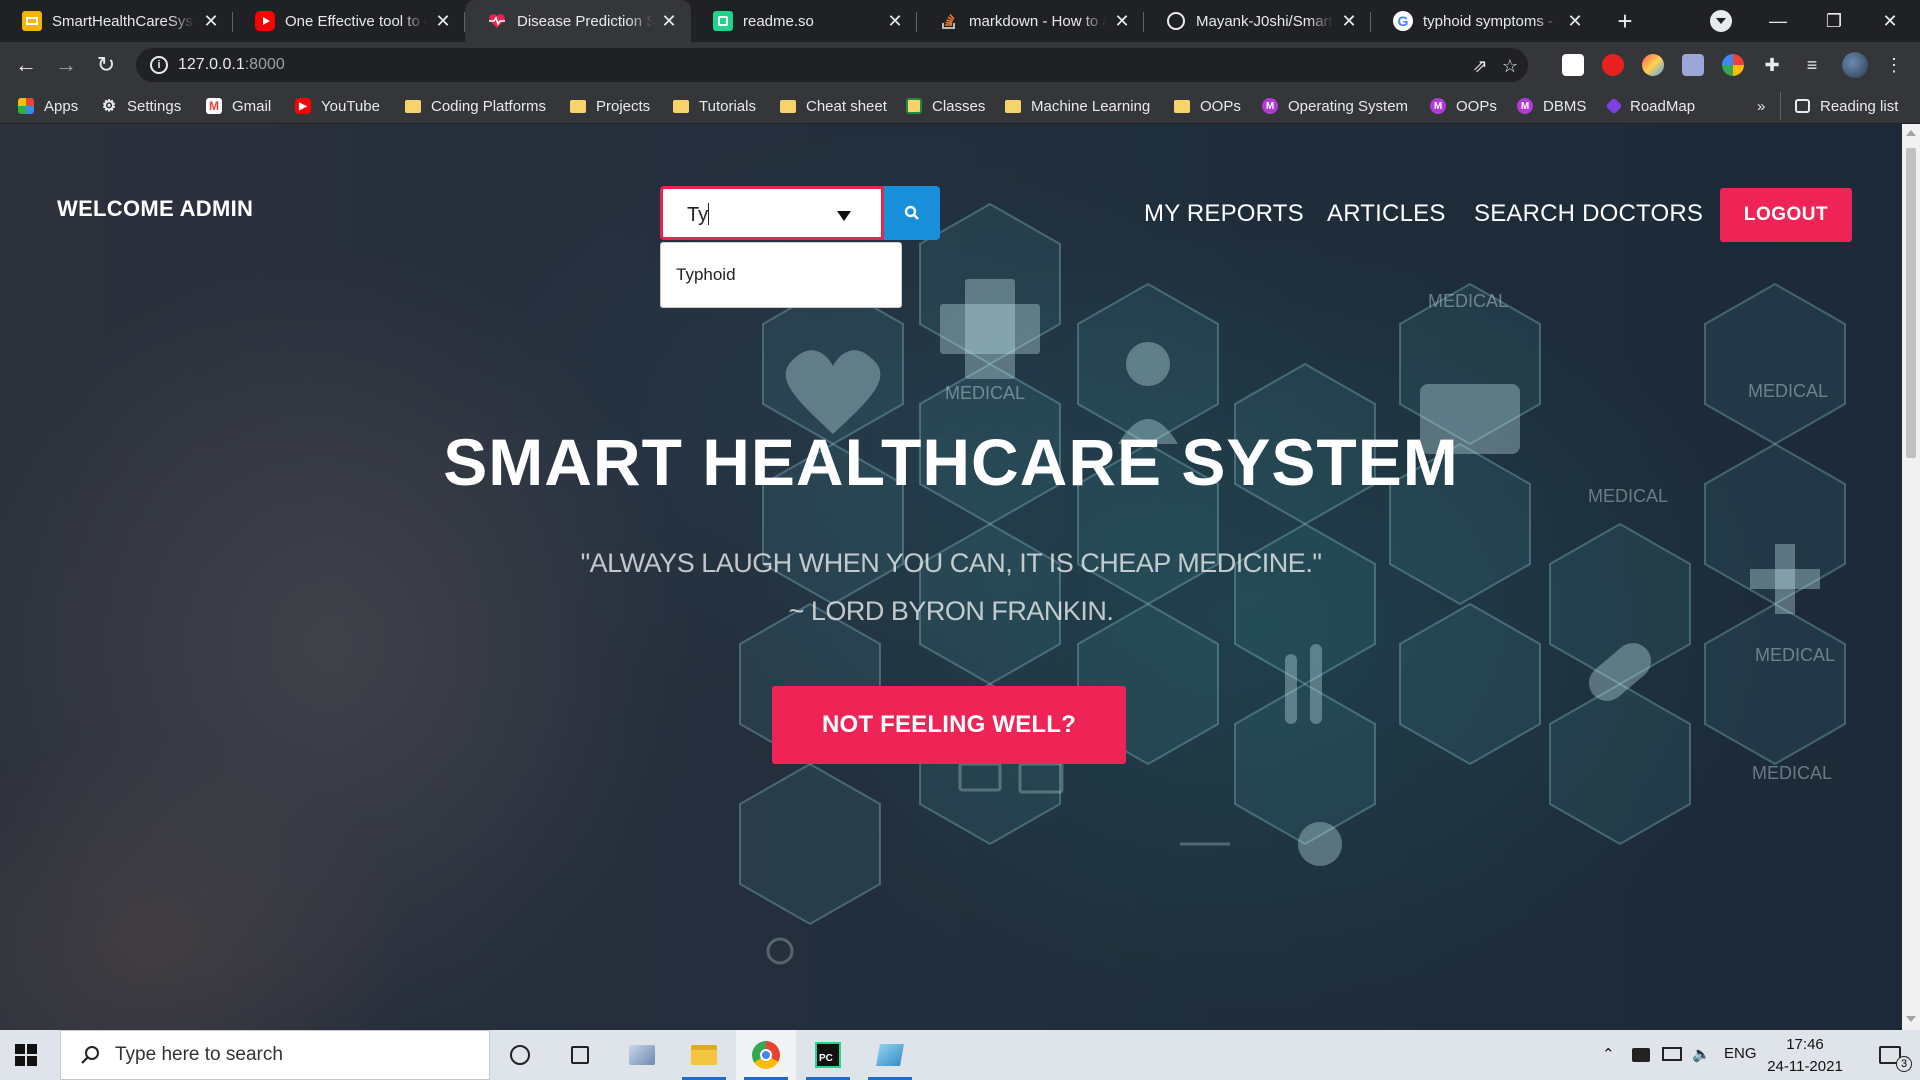  I want to click on bookmark-star-icon: ☆, so click(1510, 66).